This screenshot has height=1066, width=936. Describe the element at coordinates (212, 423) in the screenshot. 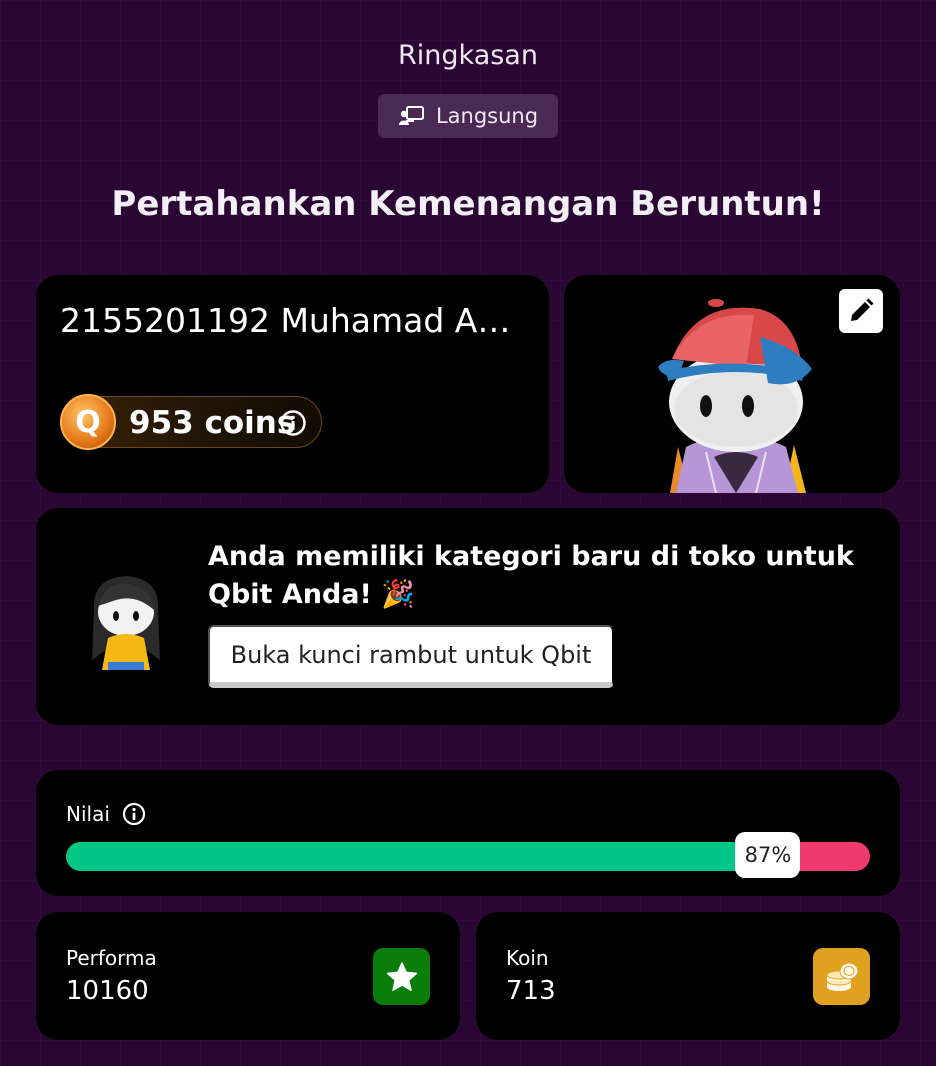

I see `coins-balance: 953 coins` at that location.